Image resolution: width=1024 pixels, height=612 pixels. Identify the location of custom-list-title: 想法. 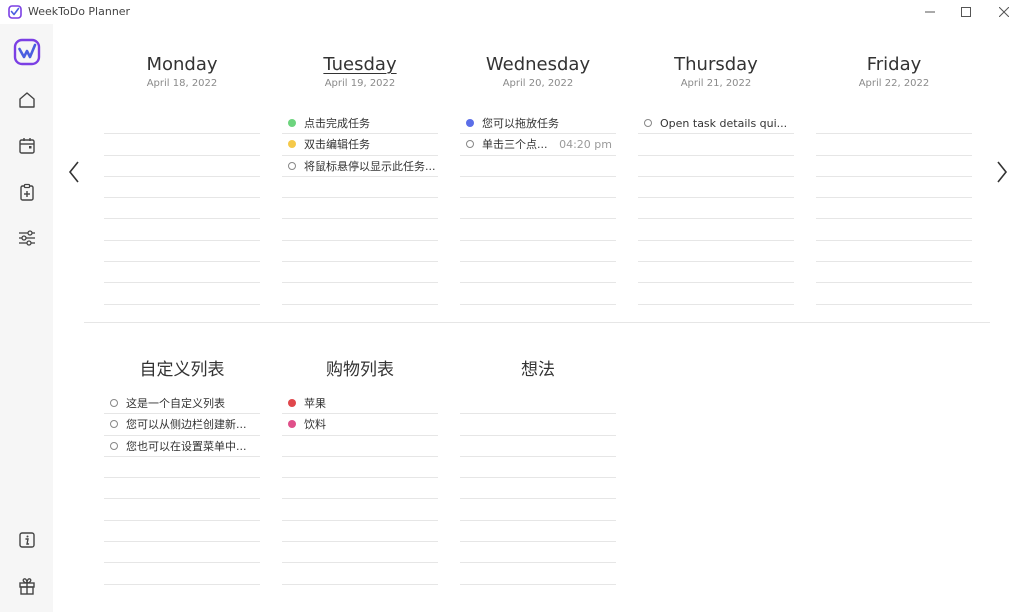
(538, 367).